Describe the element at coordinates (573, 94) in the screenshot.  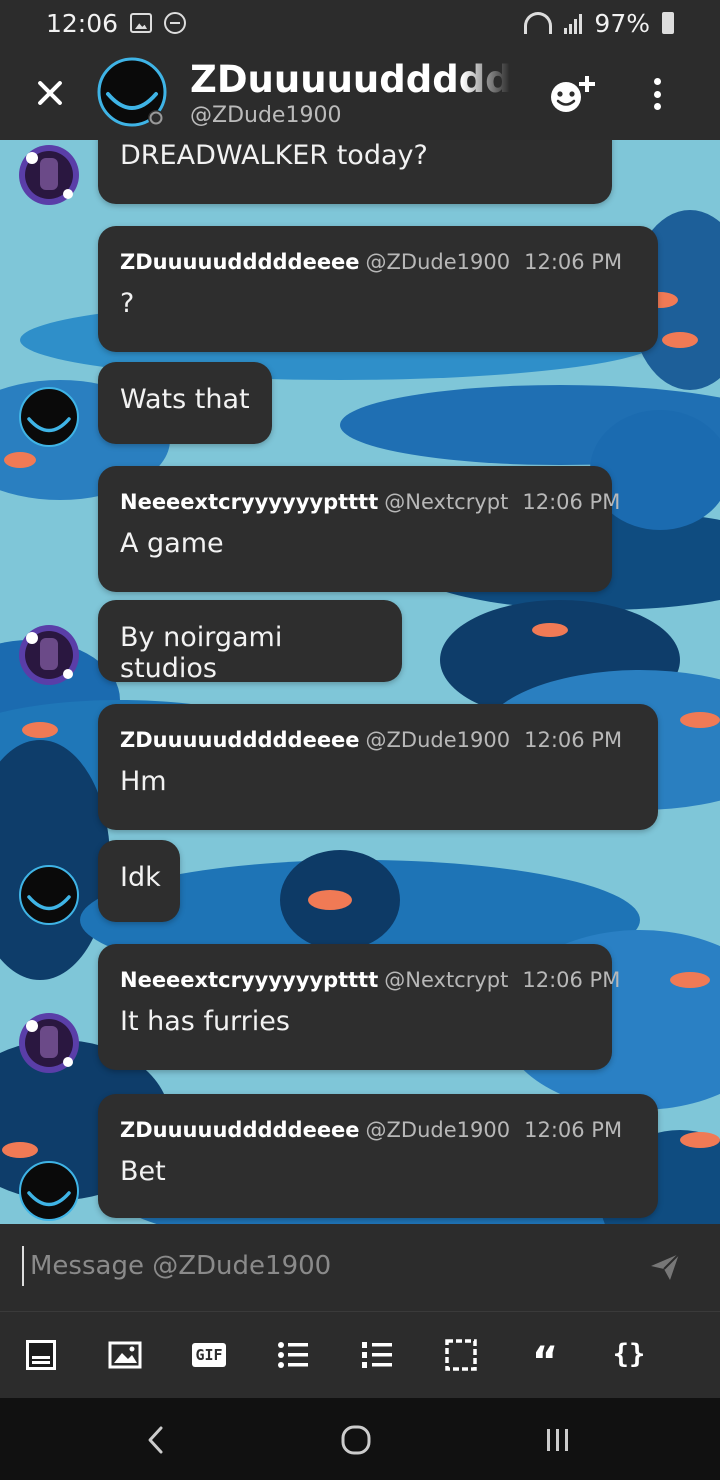
I see `add-friend-icon` at that location.